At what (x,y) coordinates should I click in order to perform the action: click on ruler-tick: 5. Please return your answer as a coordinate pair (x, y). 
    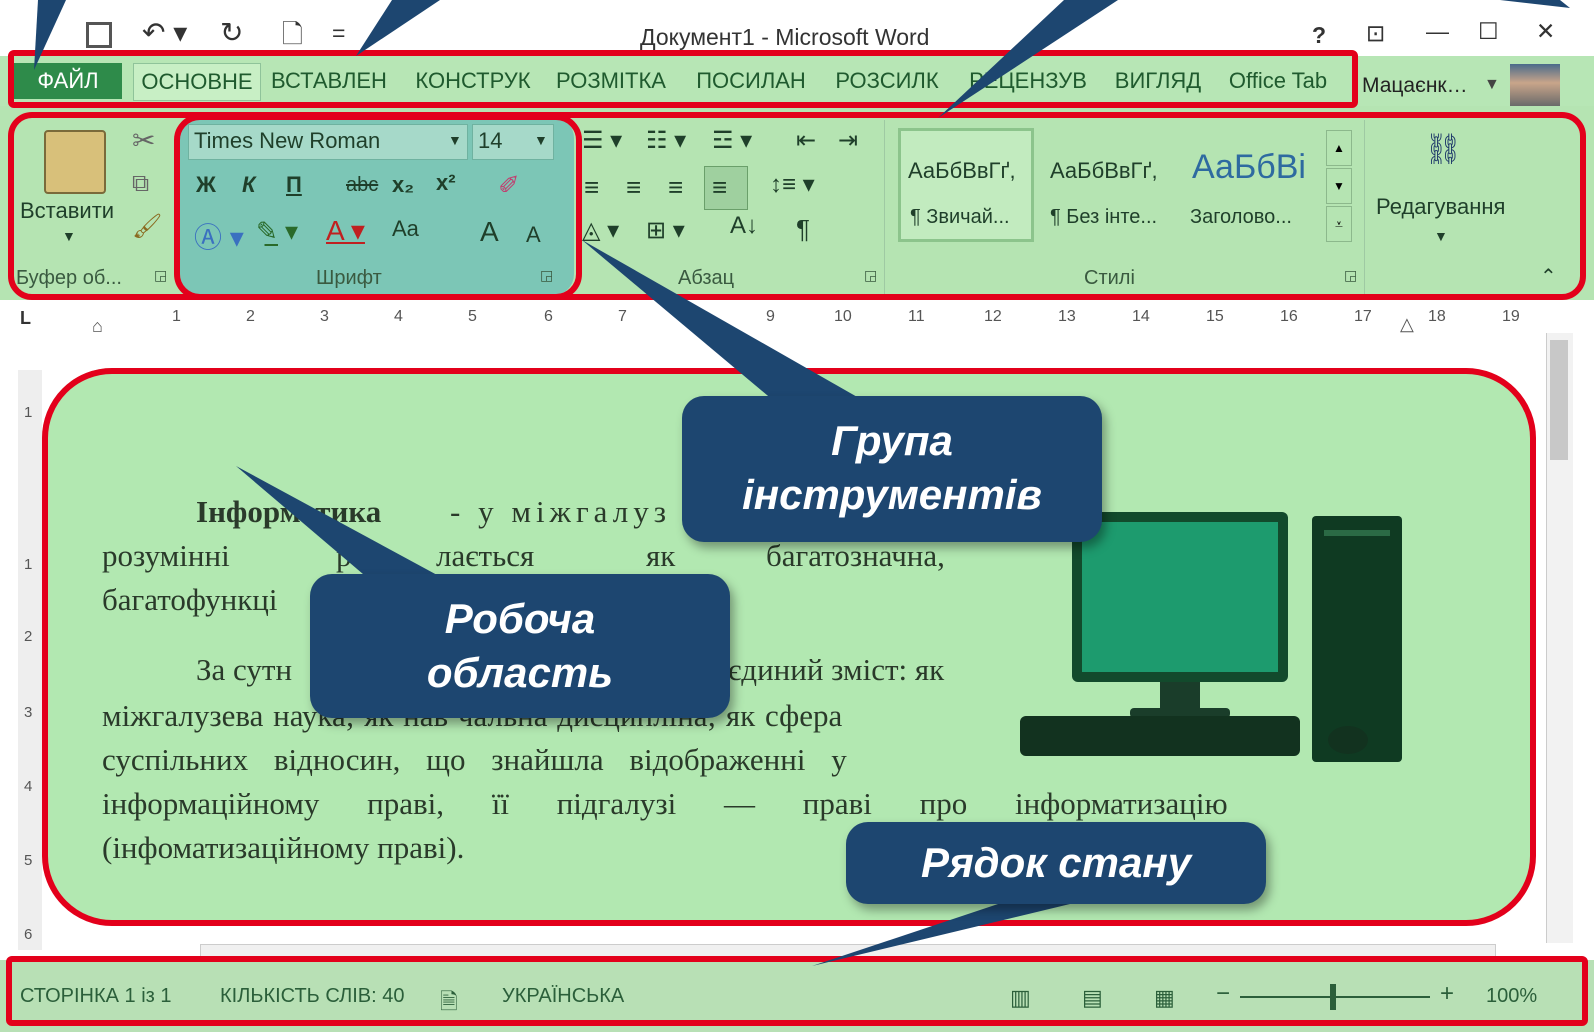
    Looking at the image, I should click on (472, 316).